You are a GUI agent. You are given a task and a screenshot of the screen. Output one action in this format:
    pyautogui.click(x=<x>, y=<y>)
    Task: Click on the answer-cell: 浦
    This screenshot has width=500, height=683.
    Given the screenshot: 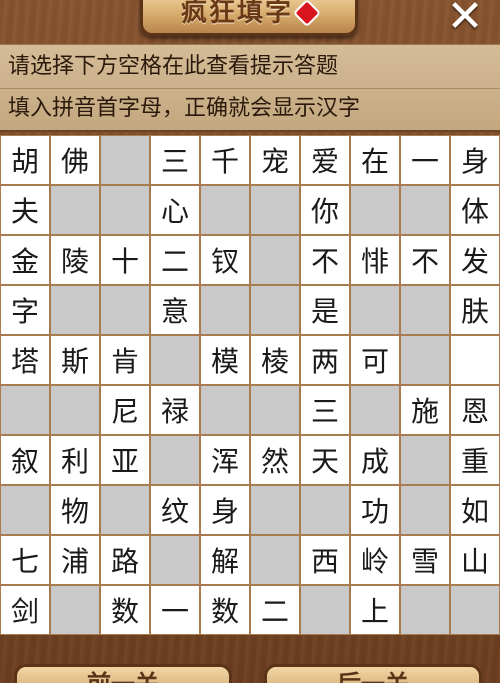 What is the action you would take?
    pyautogui.click(x=75, y=560)
    